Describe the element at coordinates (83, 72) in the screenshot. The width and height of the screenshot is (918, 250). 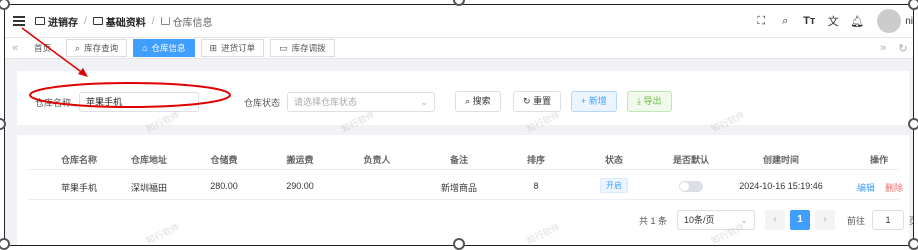
I see `annotation-arrowhead` at that location.